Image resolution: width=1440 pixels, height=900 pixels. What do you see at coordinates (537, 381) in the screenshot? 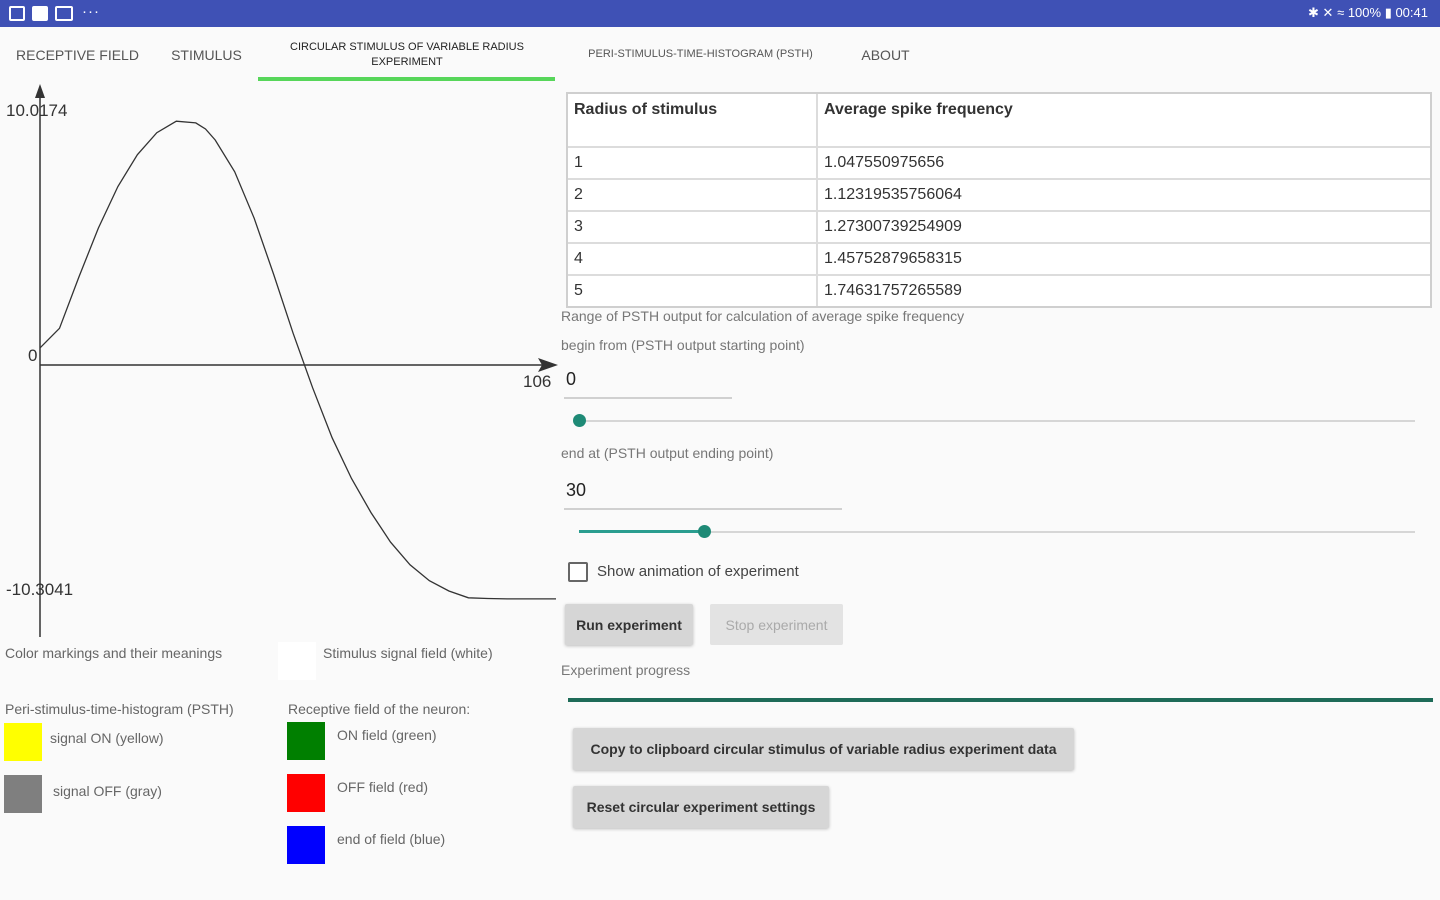
I see `x-max-label: 106` at bounding box center [537, 381].